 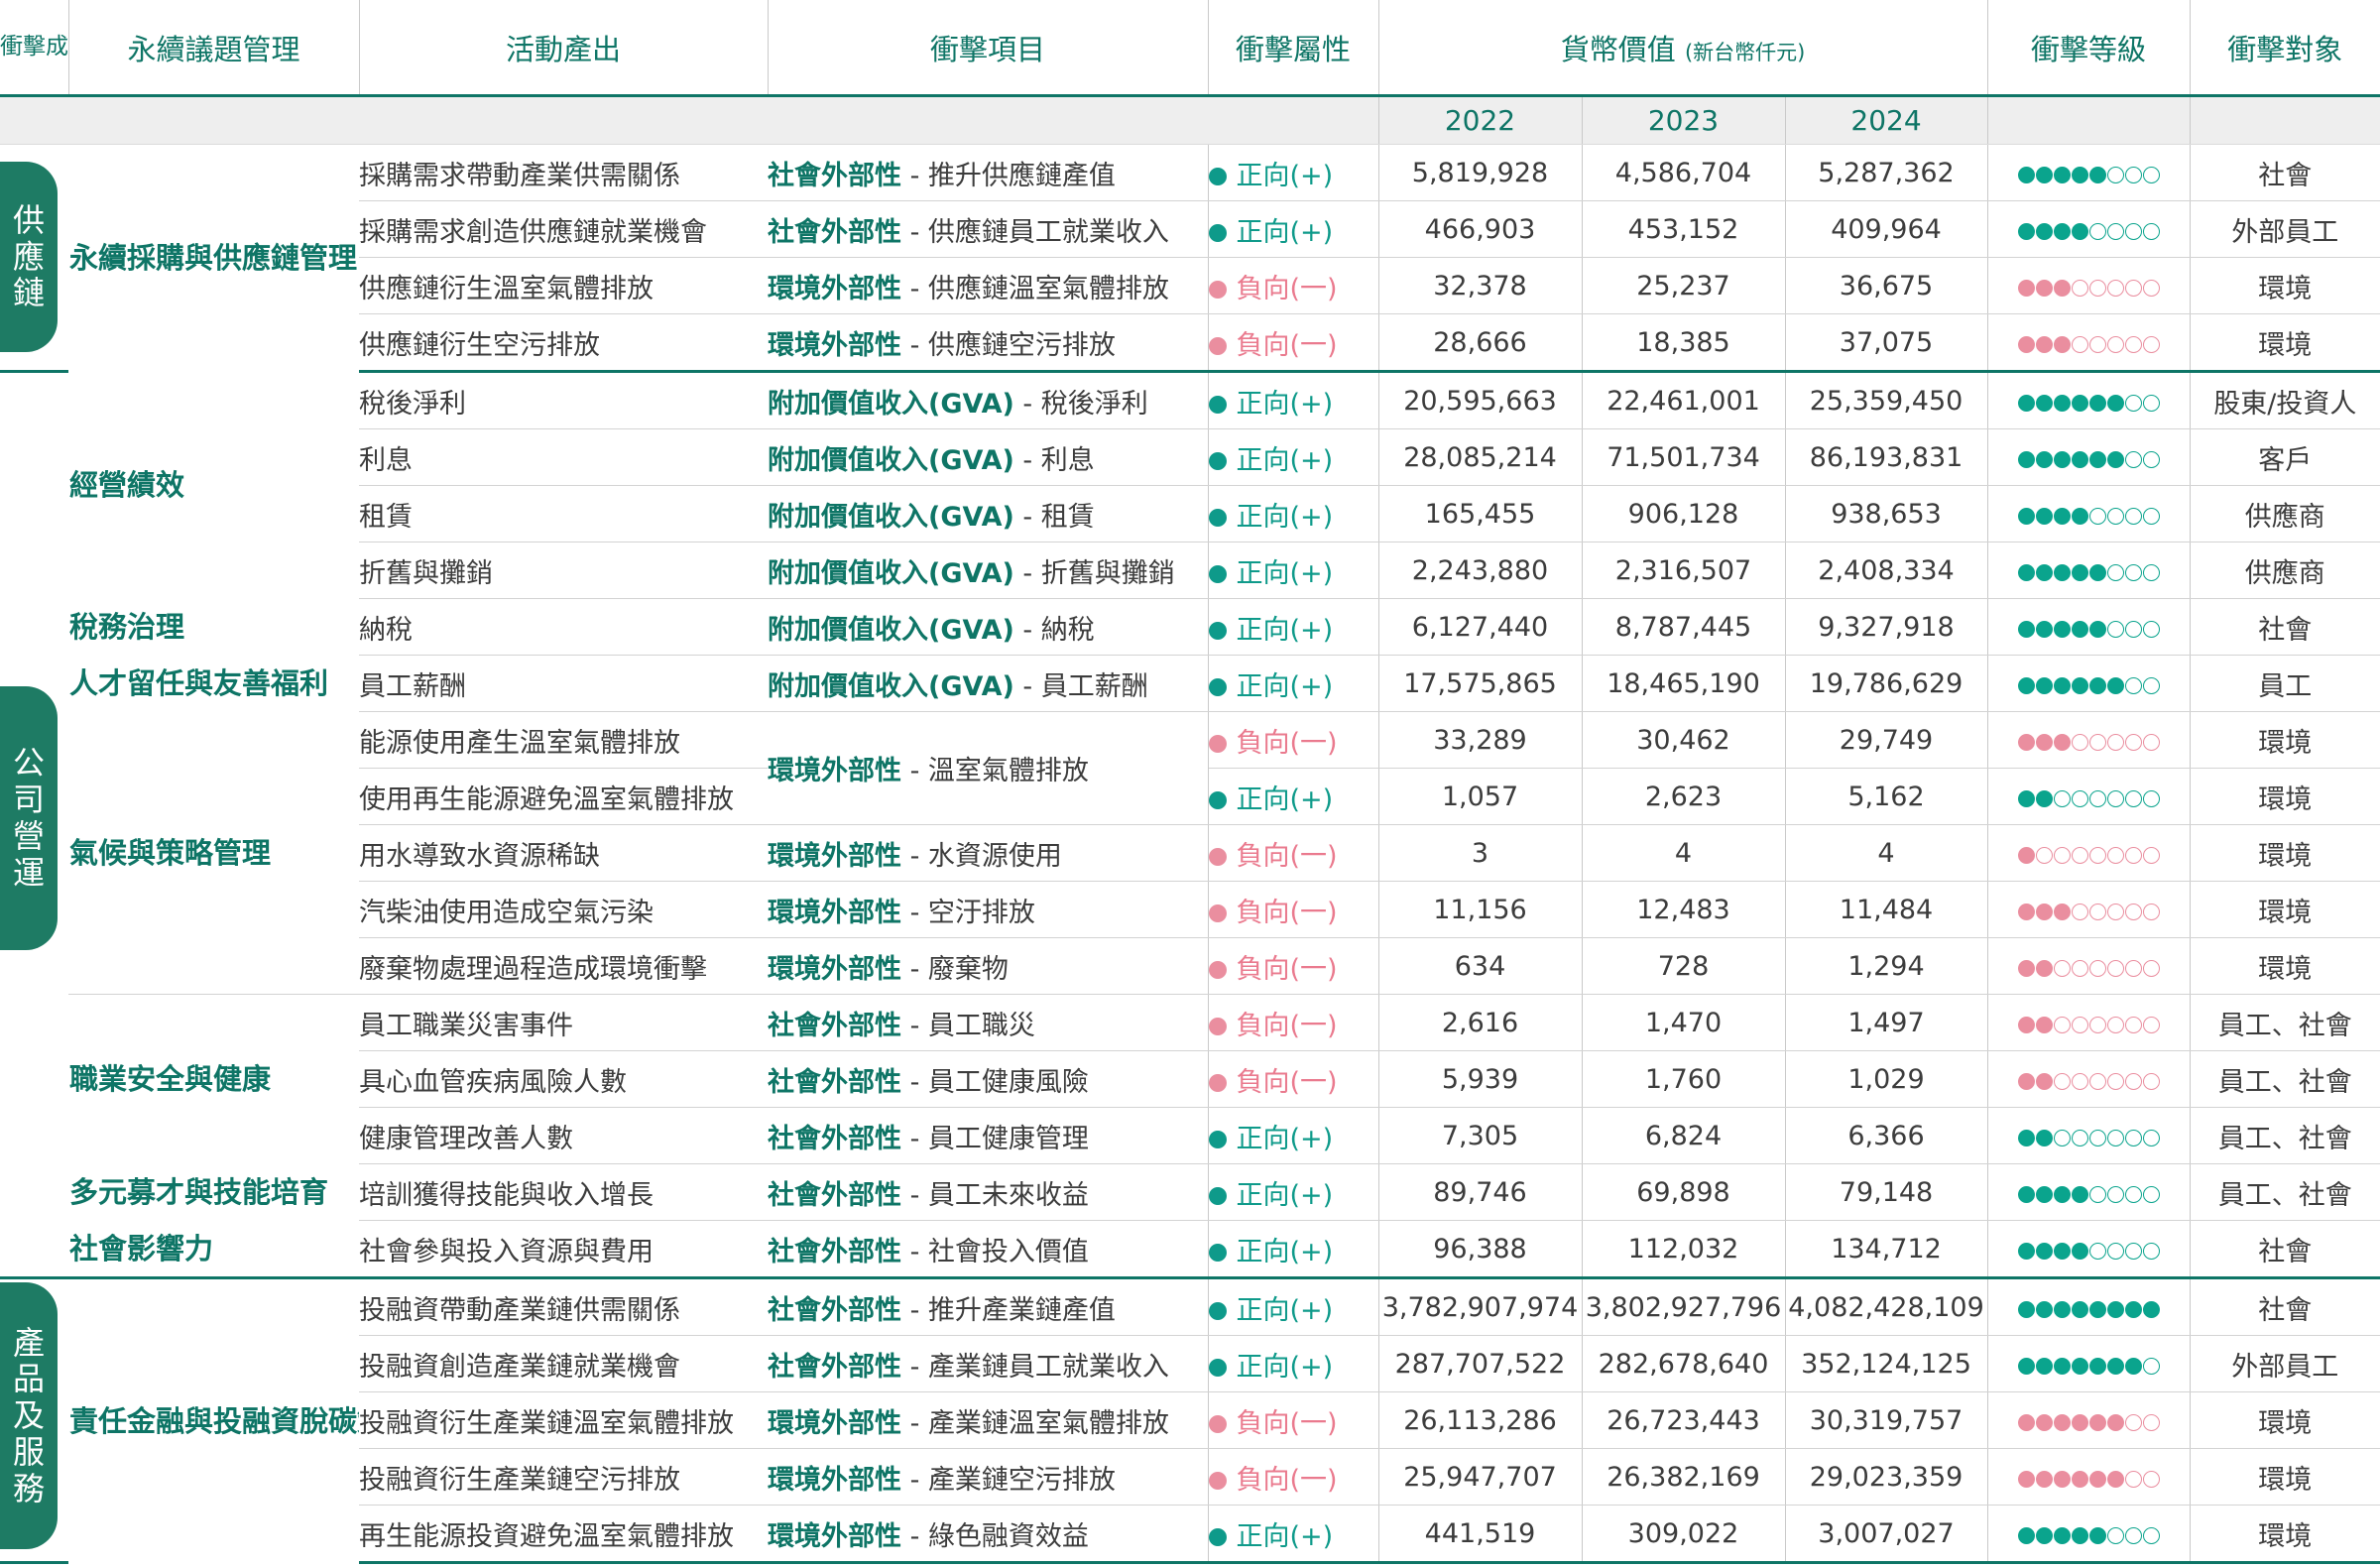 What do you see at coordinates (1683, 48) in the screenshot?
I see `header-value: 貨幣價值 (新台幣仟元)` at bounding box center [1683, 48].